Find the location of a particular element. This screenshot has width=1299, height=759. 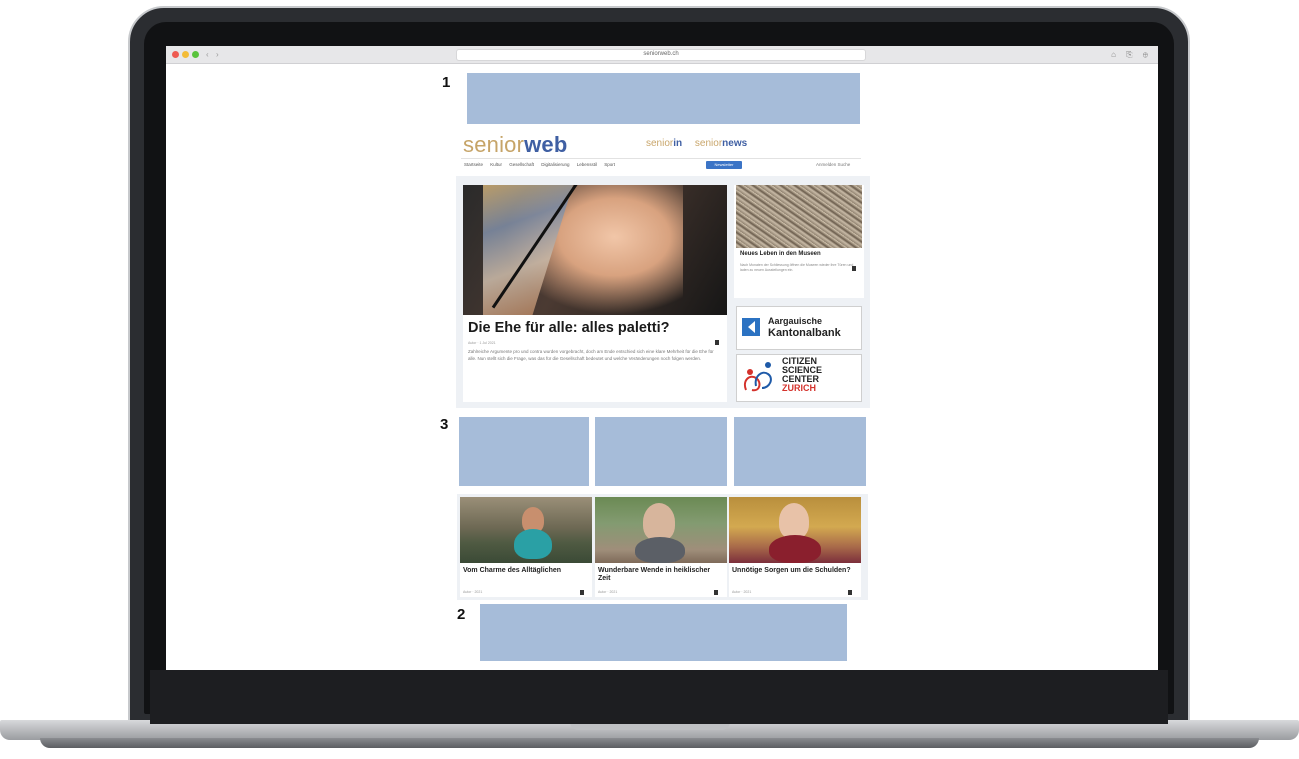

bank-logo-icon is located at coordinates (751, 327).